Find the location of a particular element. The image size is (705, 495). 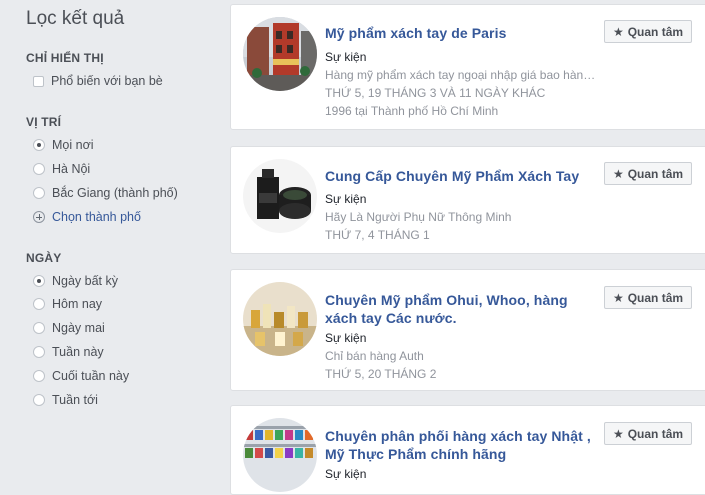

option-label: Ngày bất kỳ is located at coordinates (85, 281).